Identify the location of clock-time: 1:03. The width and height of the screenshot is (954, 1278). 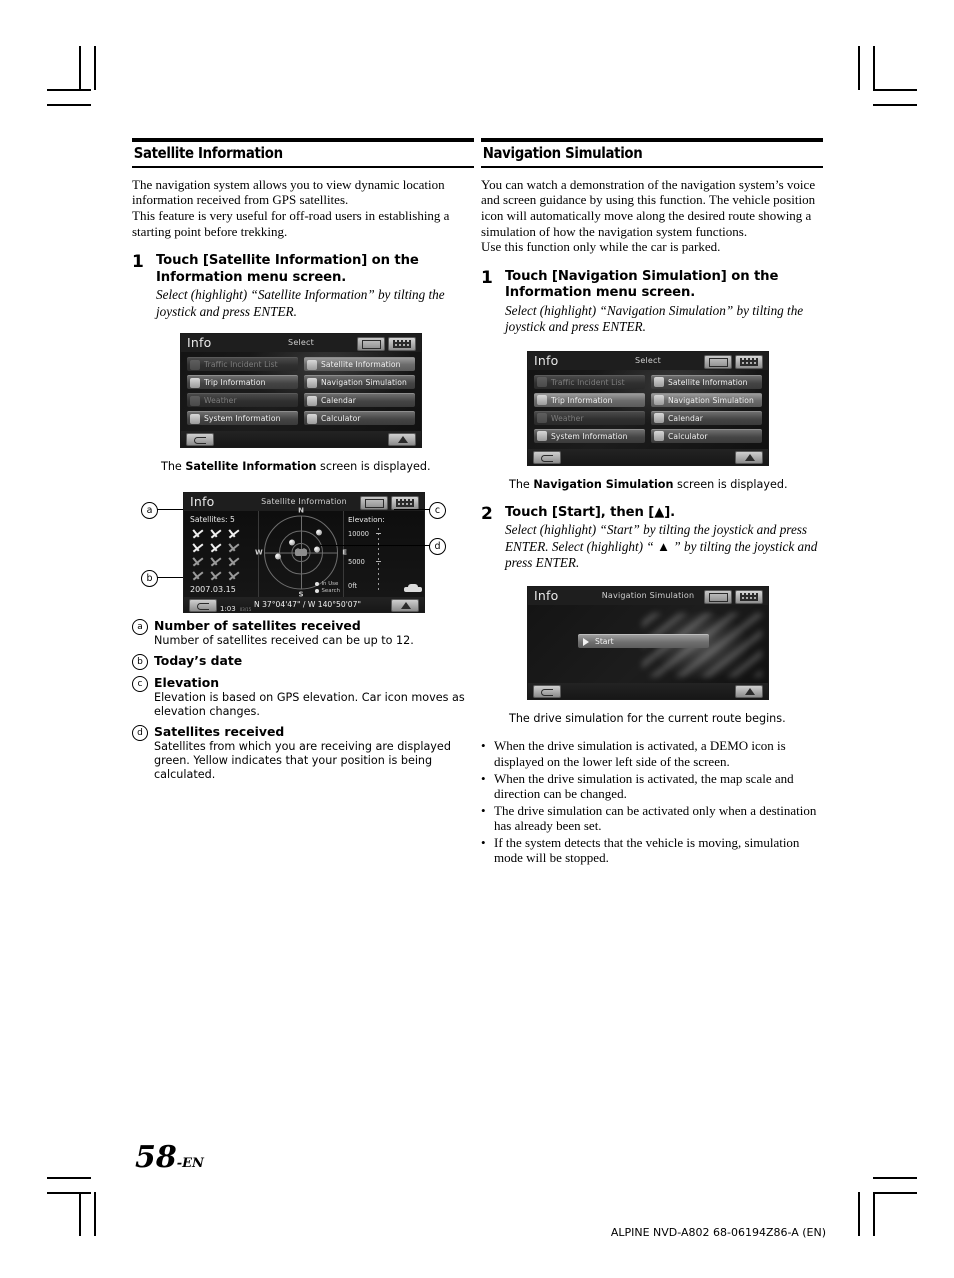
(228, 609).